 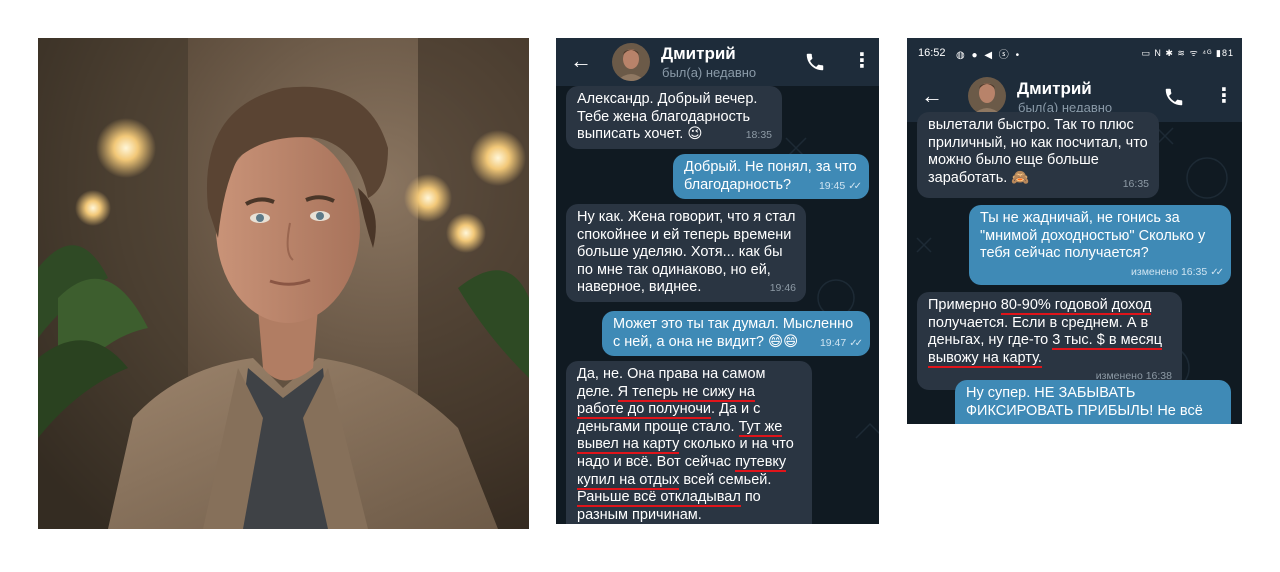 I want to click on timestamp-text: 18:35, so click(x=758, y=135).